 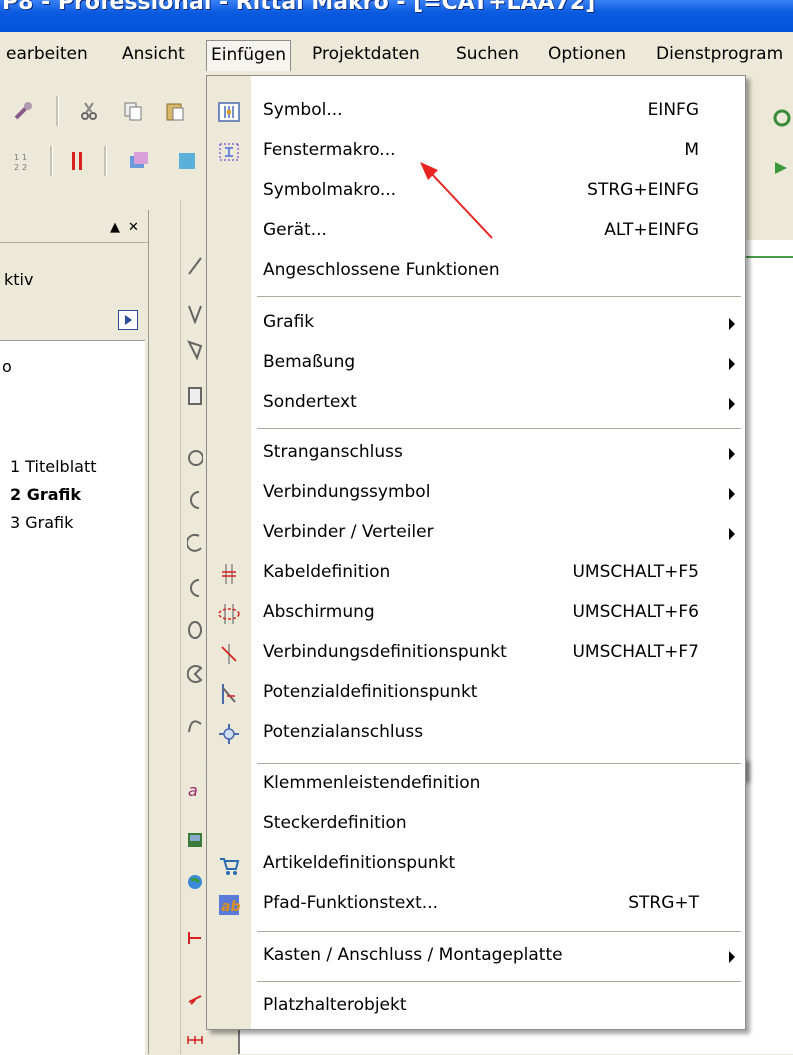 What do you see at coordinates (366, 54) in the screenshot?
I see `menu-projektdaten: Projektdaten` at bounding box center [366, 54].